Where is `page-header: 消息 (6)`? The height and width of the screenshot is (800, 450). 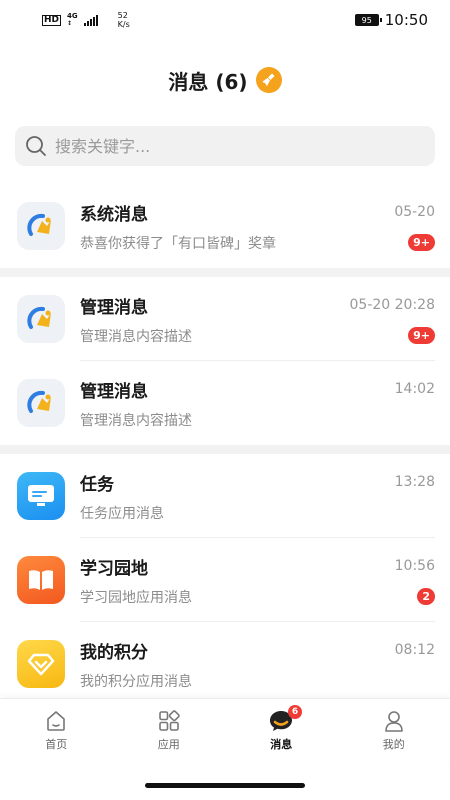
page-header: 消息 (6) is located at coordinates (225, 80).